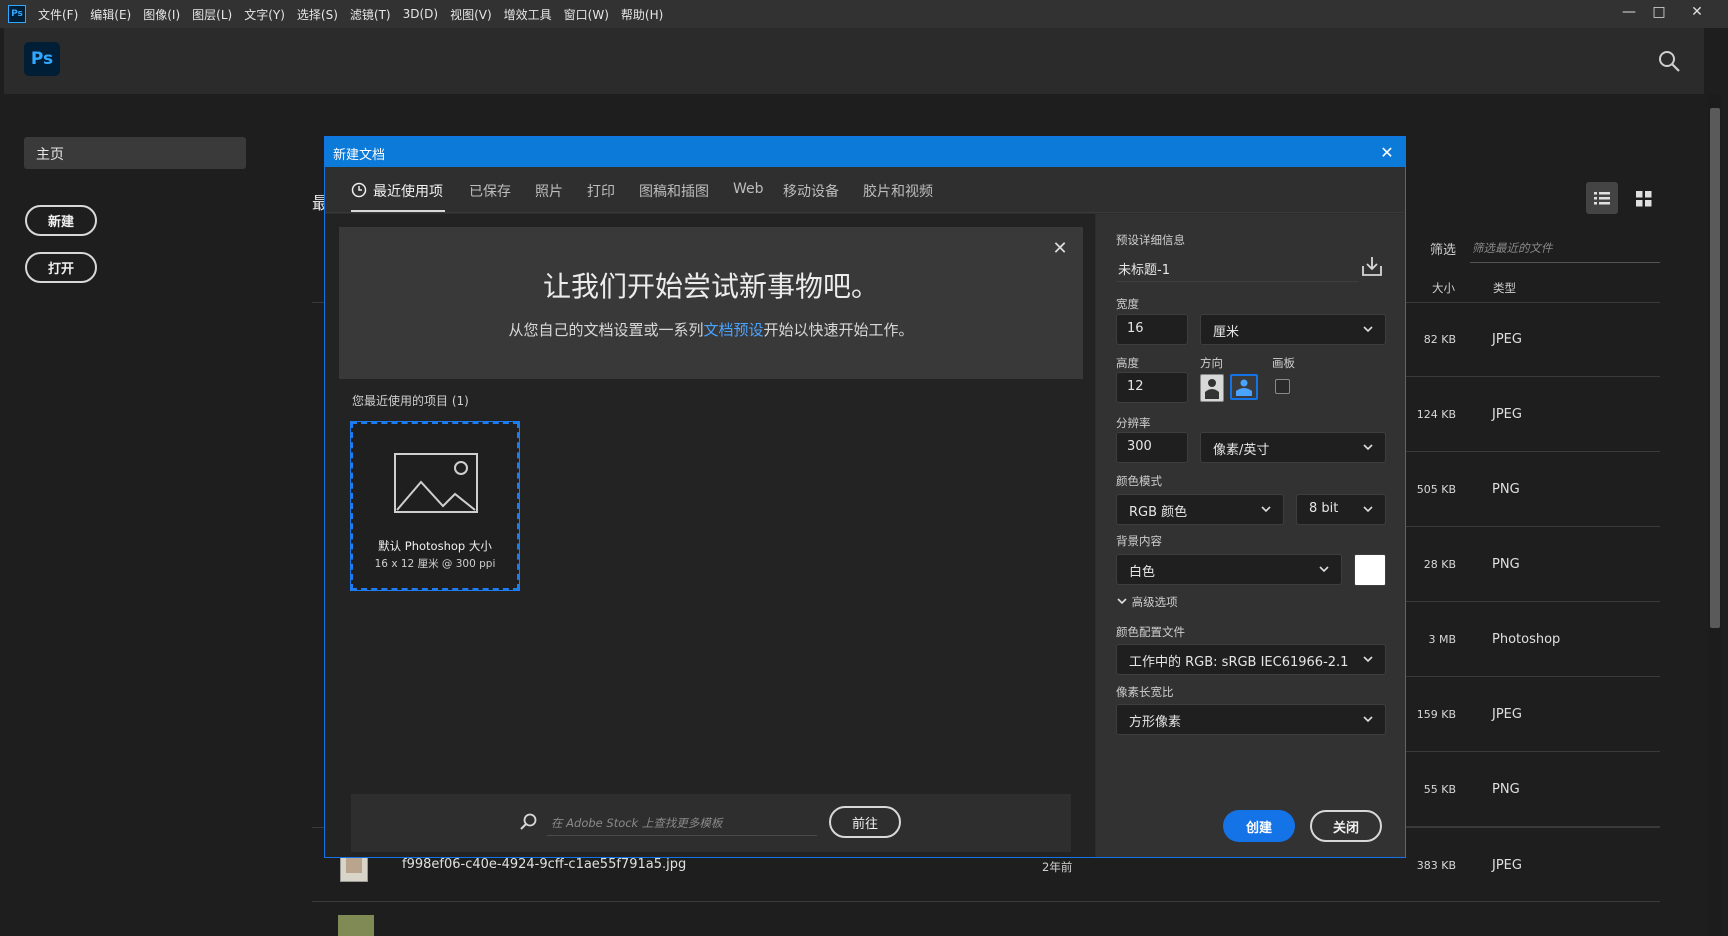  Describe the element at coordinates (898, 191) in the screenshot. I see `tab-film-video: 胶片和视频` at that location.